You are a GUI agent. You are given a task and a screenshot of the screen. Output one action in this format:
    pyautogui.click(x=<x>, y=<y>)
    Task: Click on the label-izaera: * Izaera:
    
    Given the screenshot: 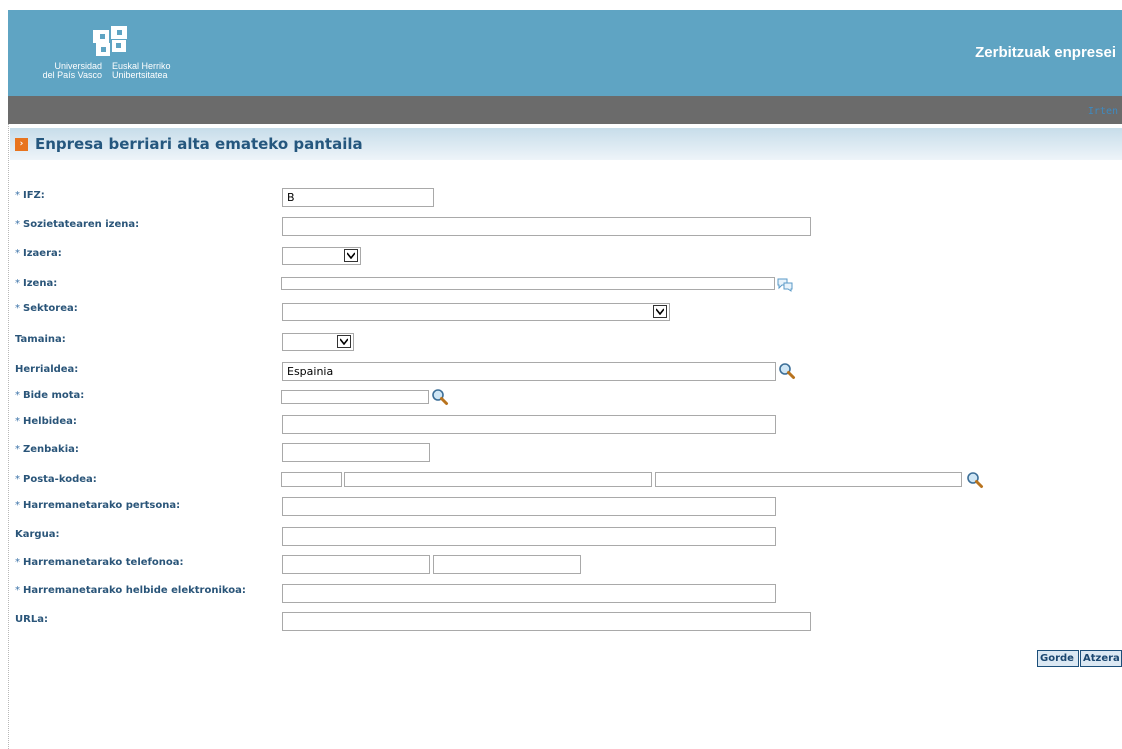 What is the action you would take?
    pyautogui.click(x=38, y=253)
    